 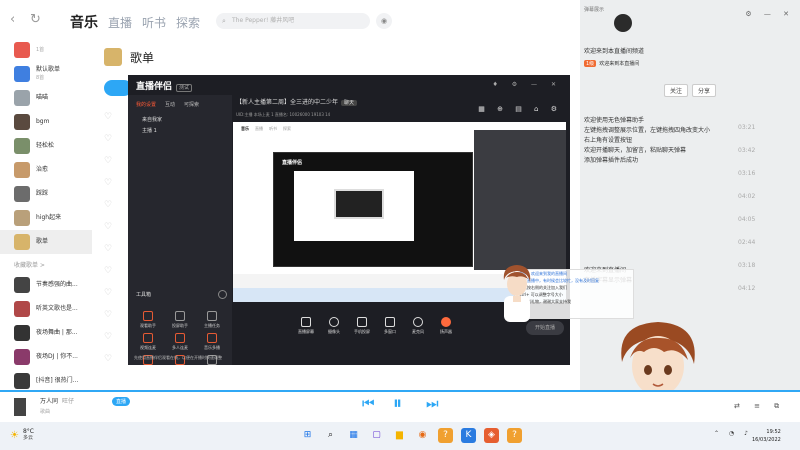 What do you see at coordinates (520, 109) in the screenshot?
I see `assistant-toolbar-icons: ▦ ⊕ ▤ ⌂ ⚙` at bounding box center [520, 109].